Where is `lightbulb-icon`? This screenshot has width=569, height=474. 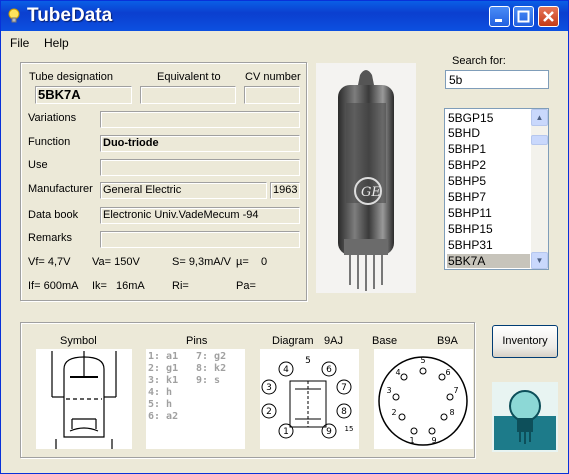
lightbulb-icon is located at coordinates (14, 15).